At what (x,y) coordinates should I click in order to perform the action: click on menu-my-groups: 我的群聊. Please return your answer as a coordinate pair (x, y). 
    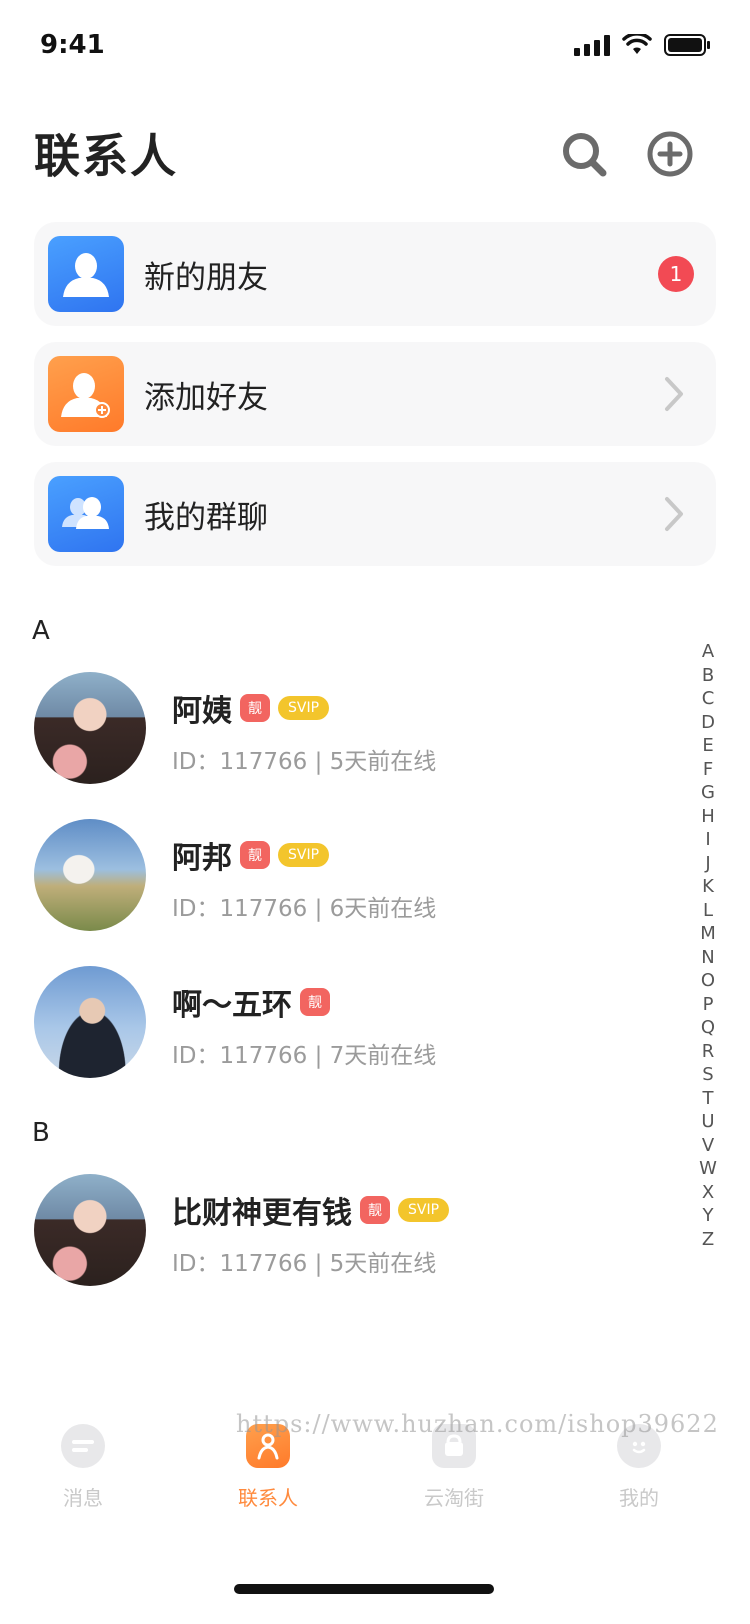
    Looking at the image, I should click on (375, 514).